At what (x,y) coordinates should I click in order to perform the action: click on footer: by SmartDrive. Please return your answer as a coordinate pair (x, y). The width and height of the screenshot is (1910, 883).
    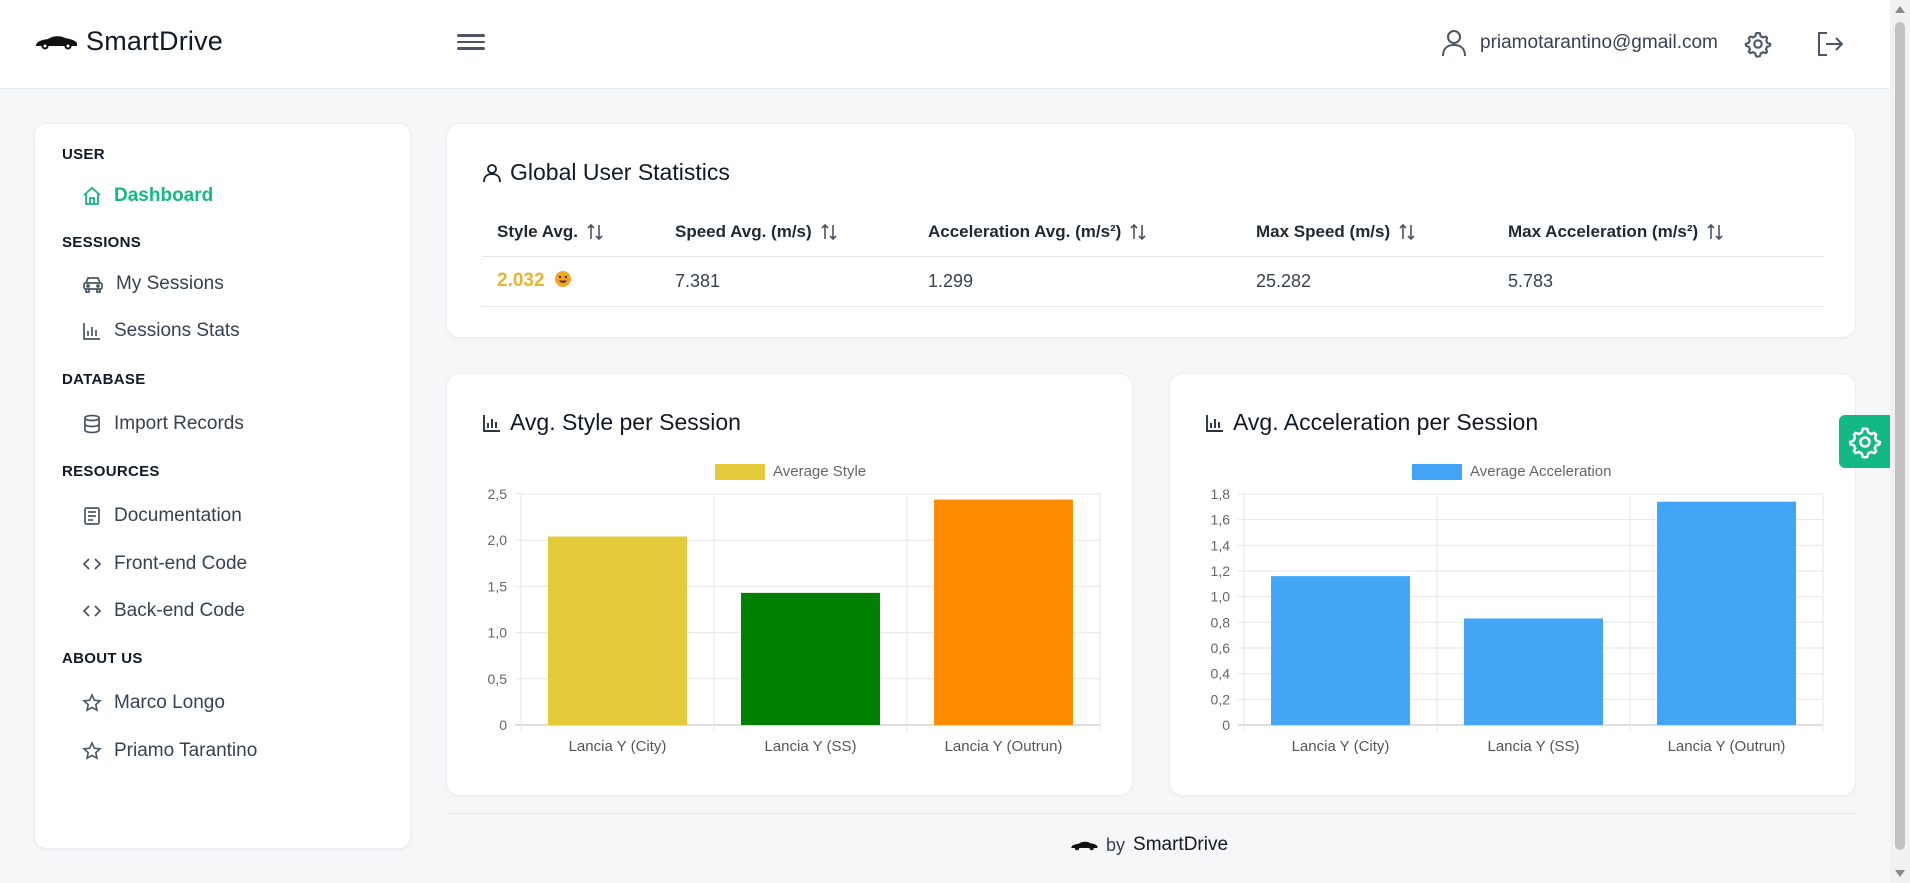
    Looking at the image, I should click on (1149, 845).